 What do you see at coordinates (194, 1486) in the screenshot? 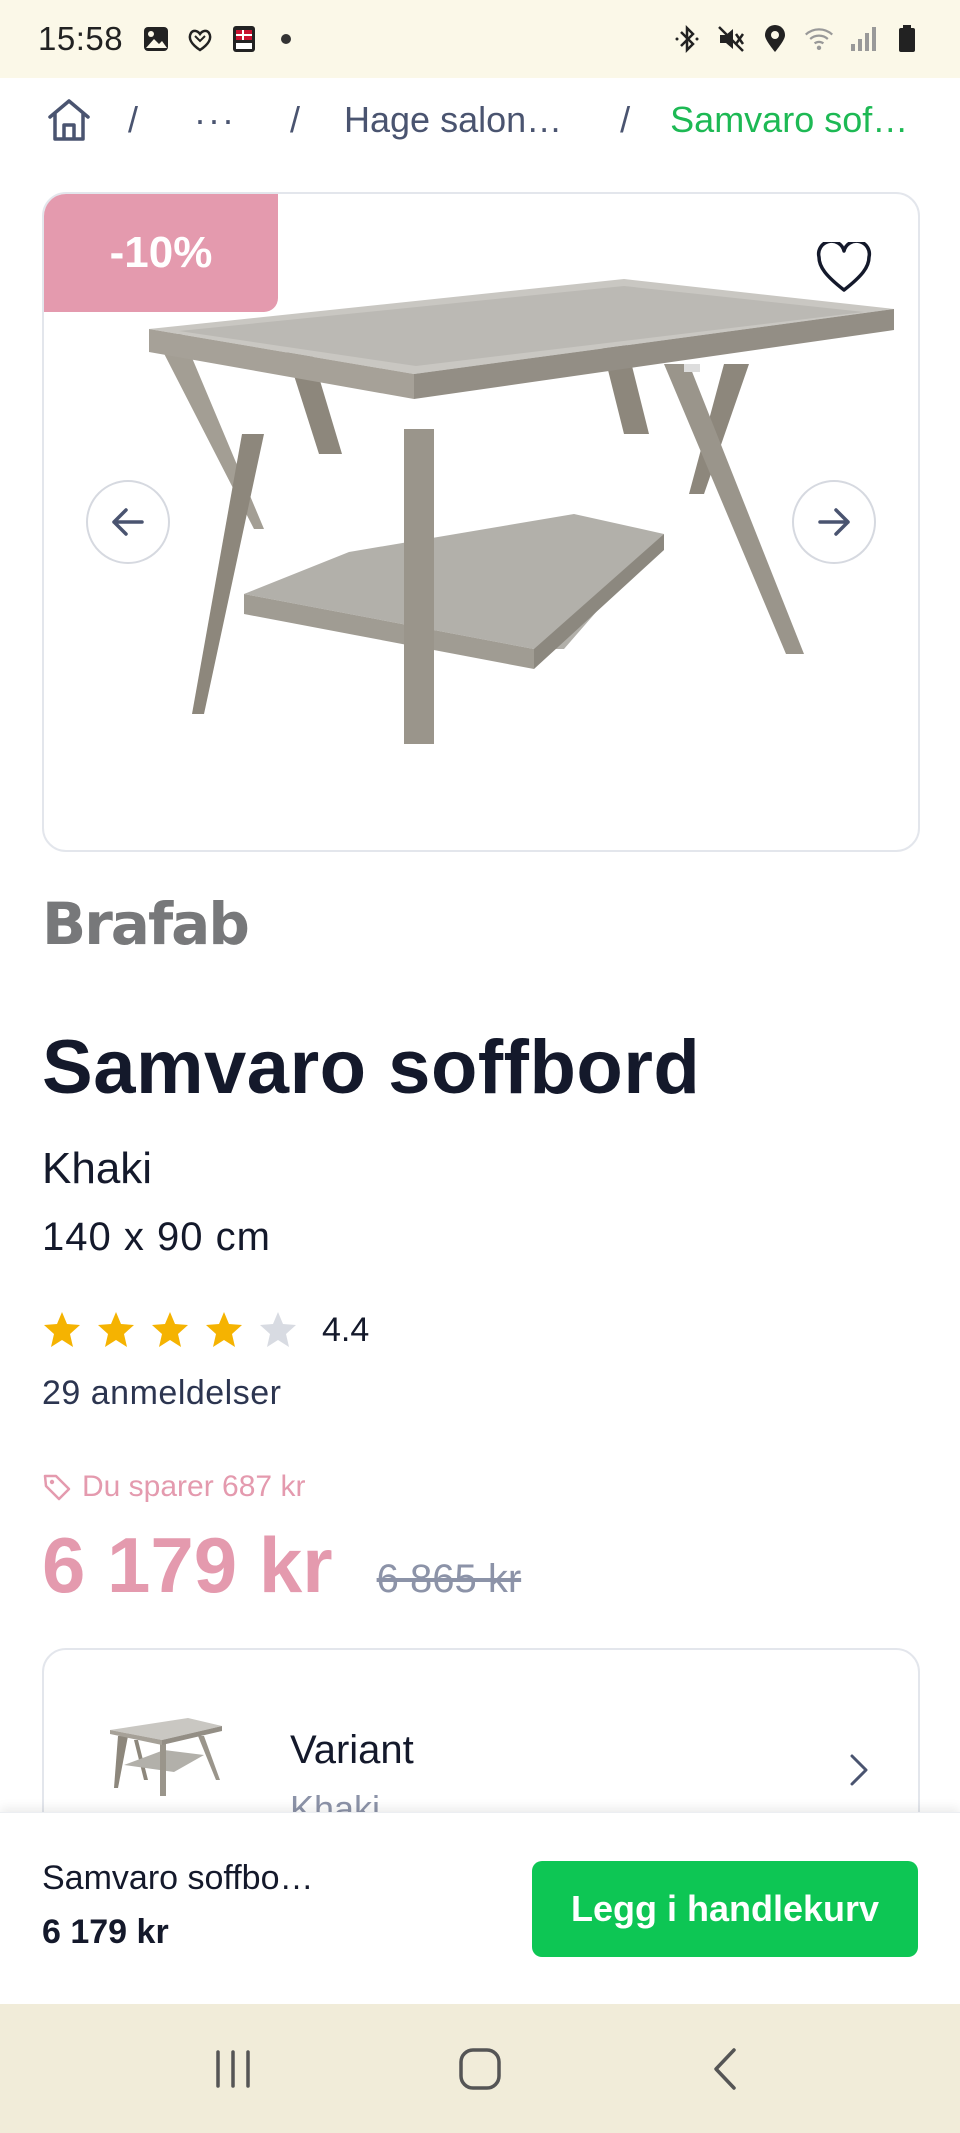
I see `savings-text: Du sparer 687 kr` at bounding box center [194, 1486].